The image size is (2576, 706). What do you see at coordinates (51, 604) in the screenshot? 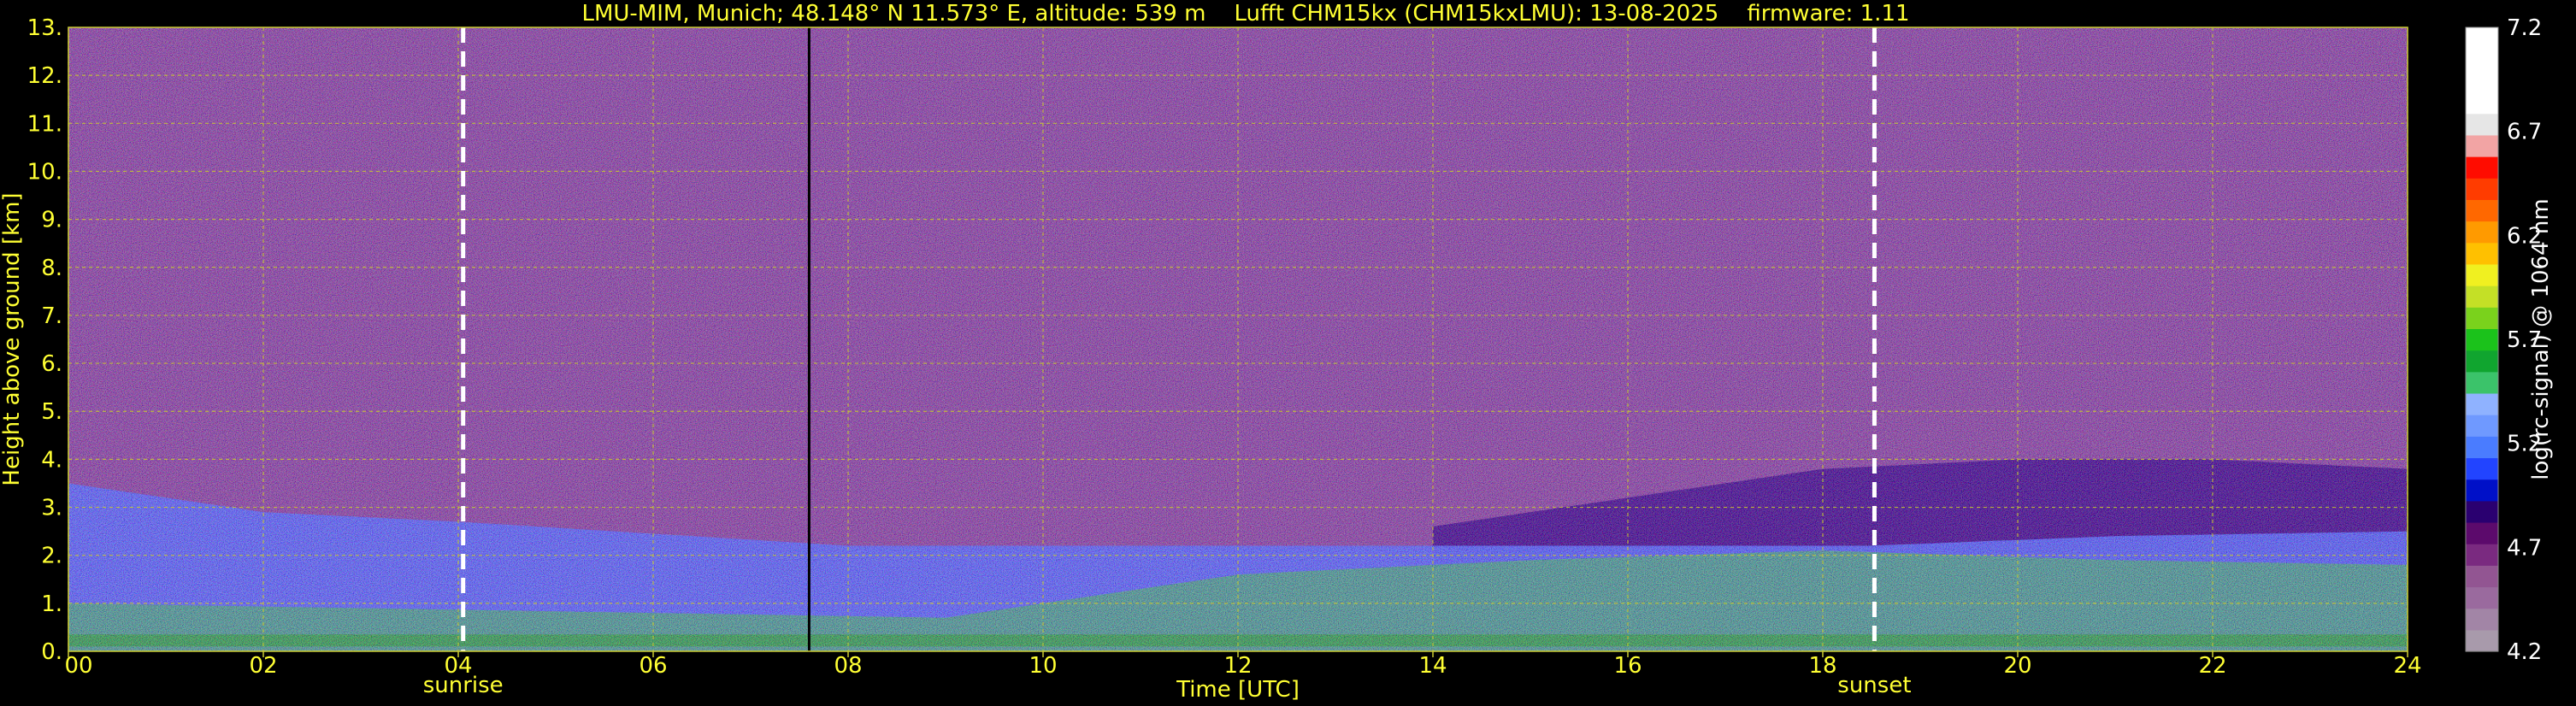
I see `y-tick-label: 1.` at bounding box center [51, 604].